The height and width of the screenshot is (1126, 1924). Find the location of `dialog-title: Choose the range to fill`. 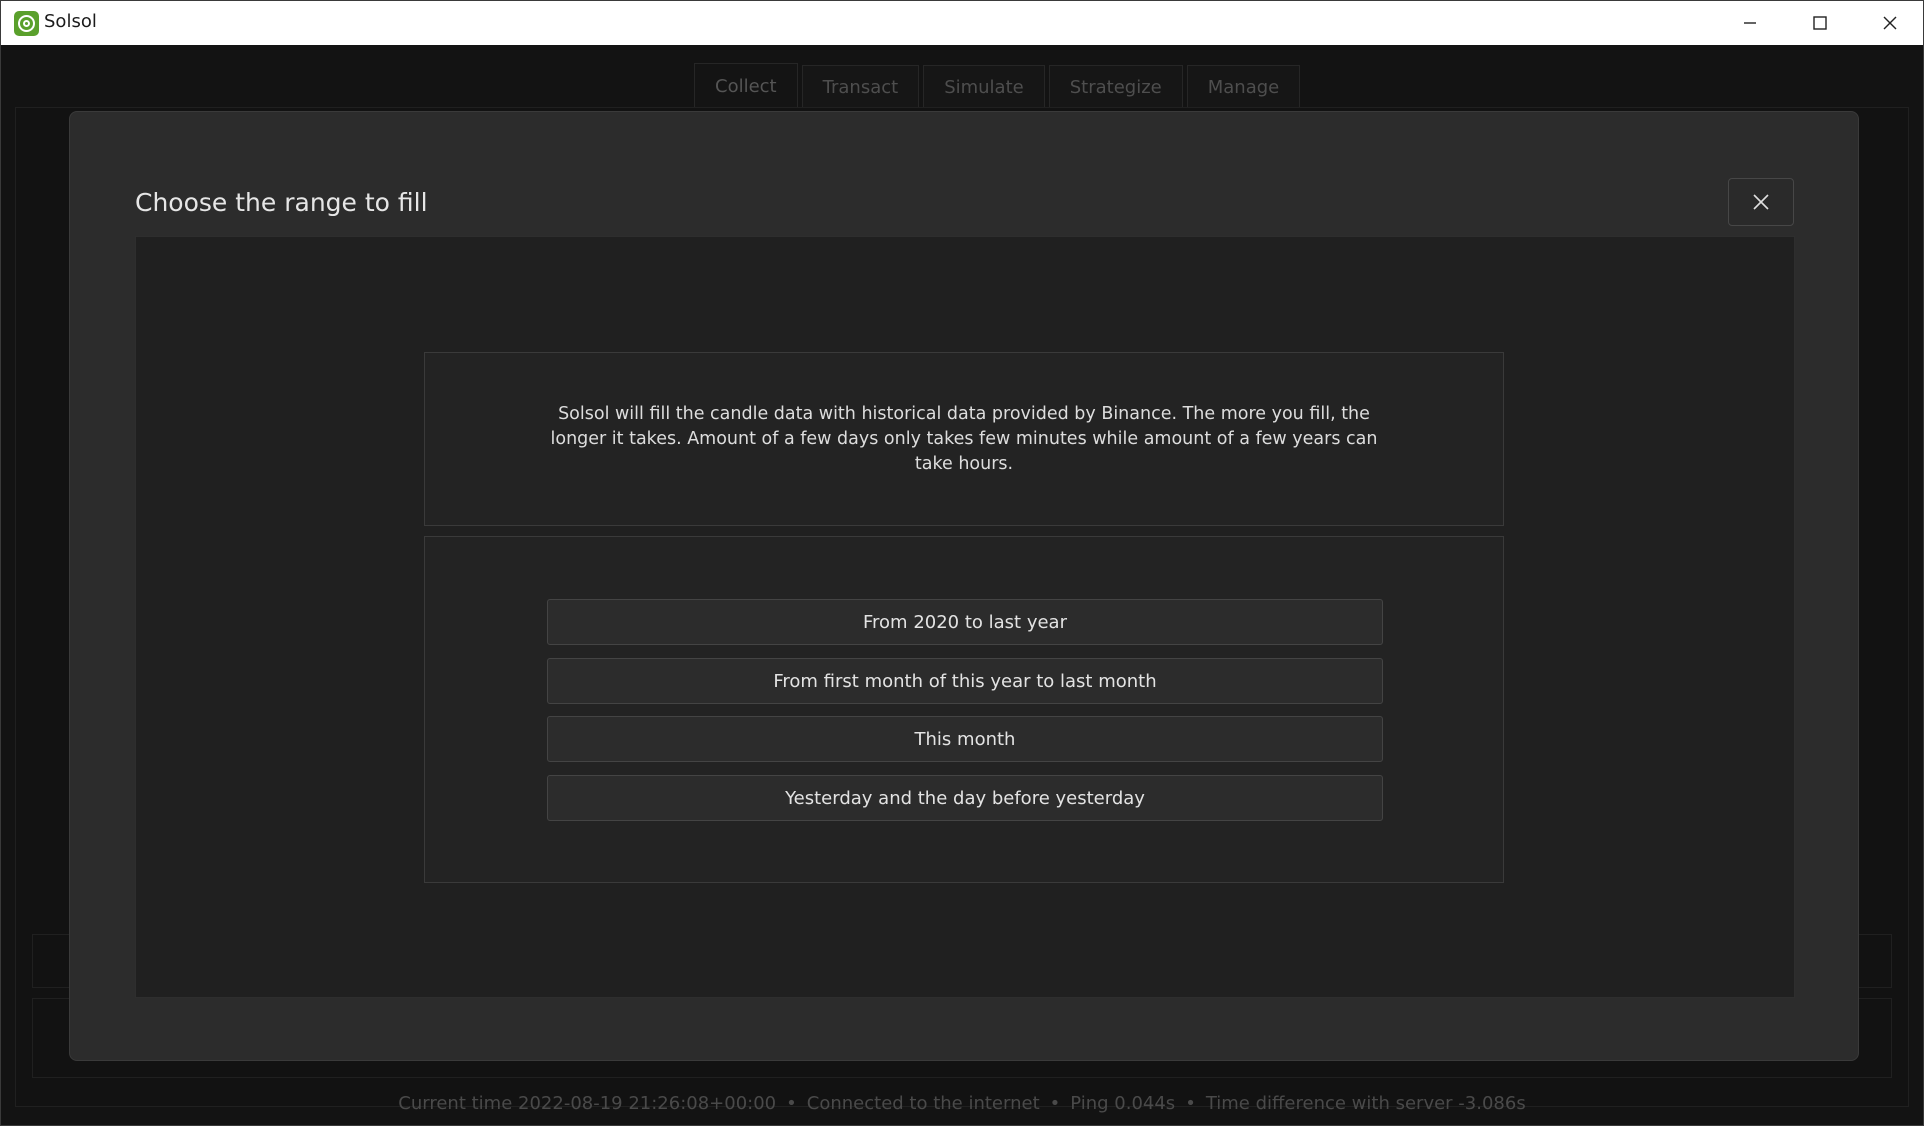

dialog-title: Choose the range to fill is located at coordinates (281, 202).